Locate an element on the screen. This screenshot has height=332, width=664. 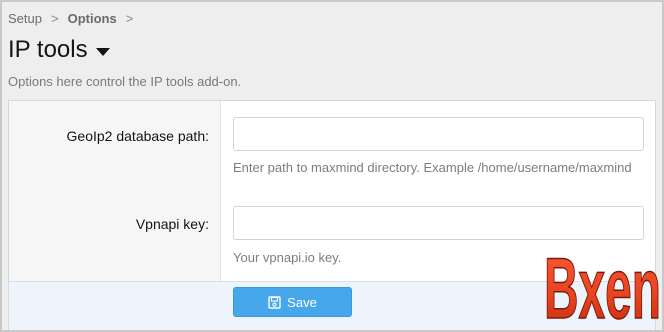
caret-down-icon is located at coordinates (102, 51).